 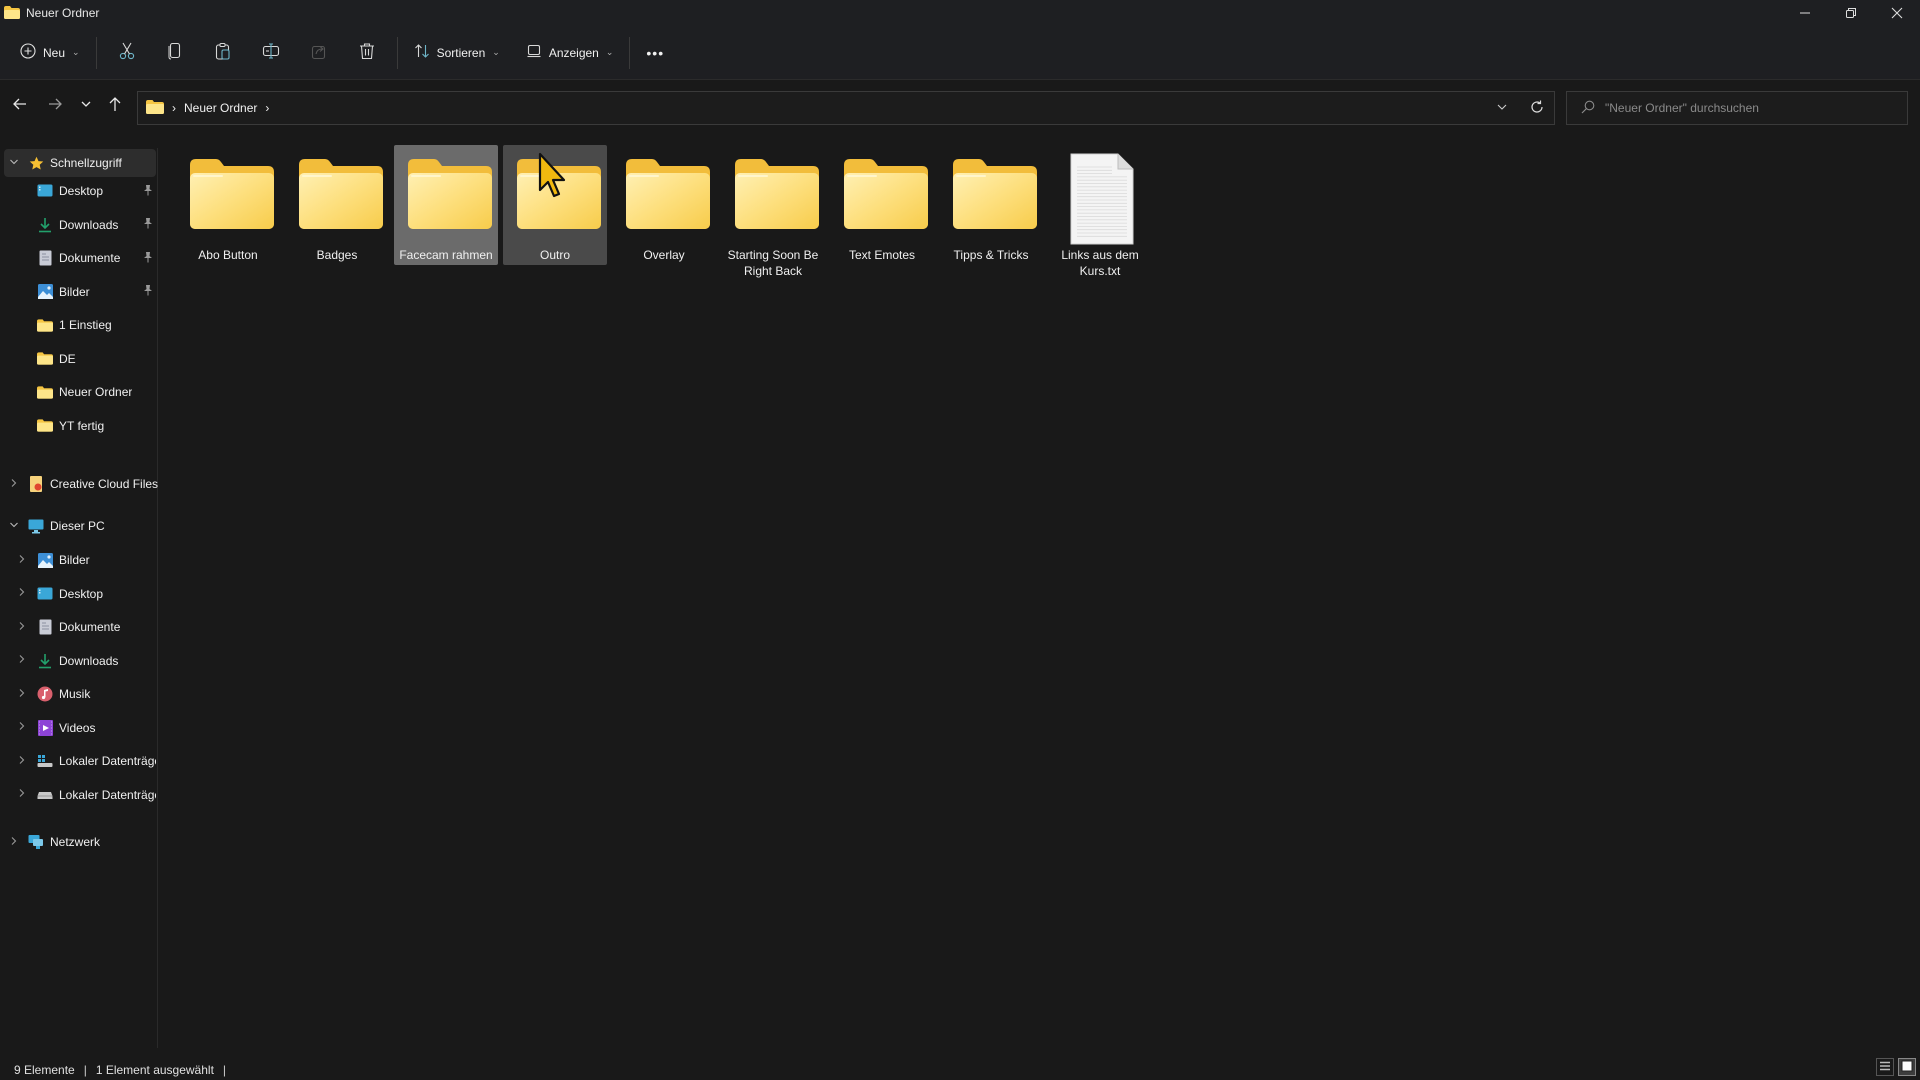 What do you see at coordinates (80, 728) in the screenshot?
I see `sidebar-item-pc-videos: Videos` at bounding box center [80, 728].